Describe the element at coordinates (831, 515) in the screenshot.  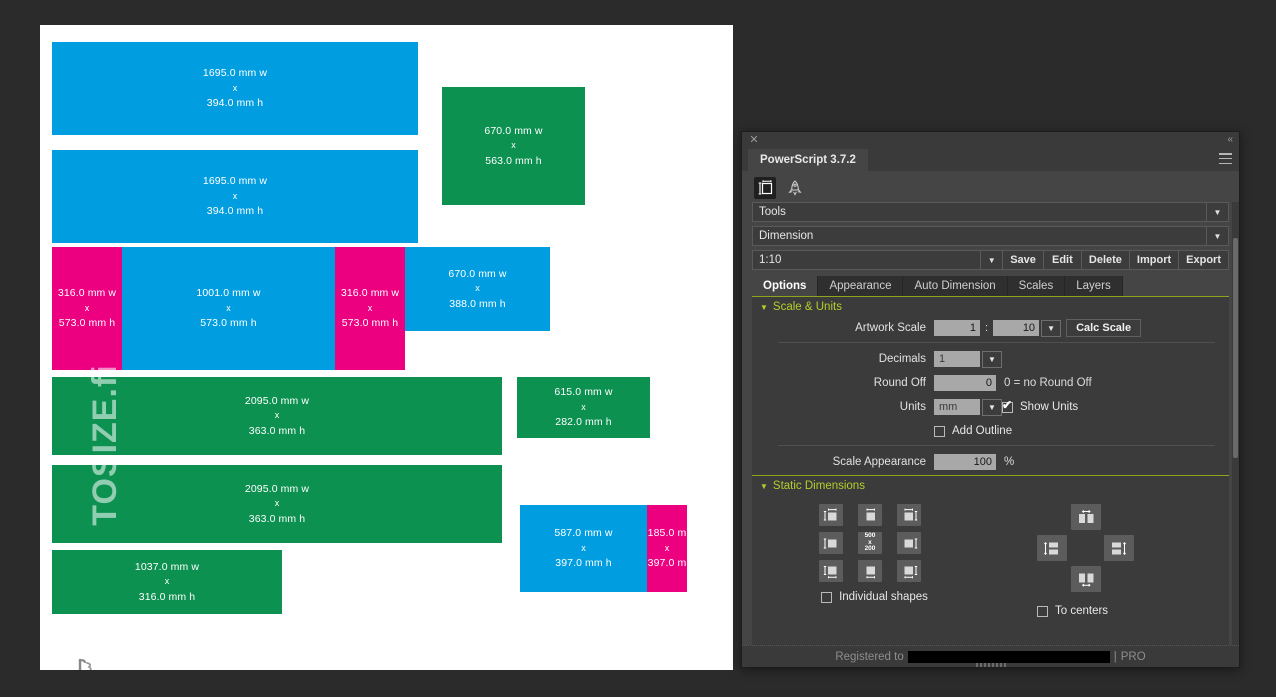
I see `dim-top-left-icon` at that location.